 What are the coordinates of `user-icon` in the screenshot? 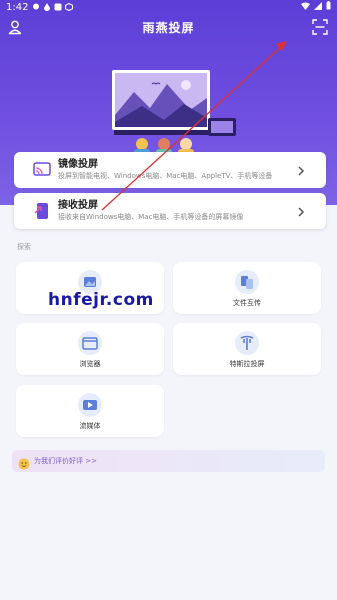 It's located at (15, 27).